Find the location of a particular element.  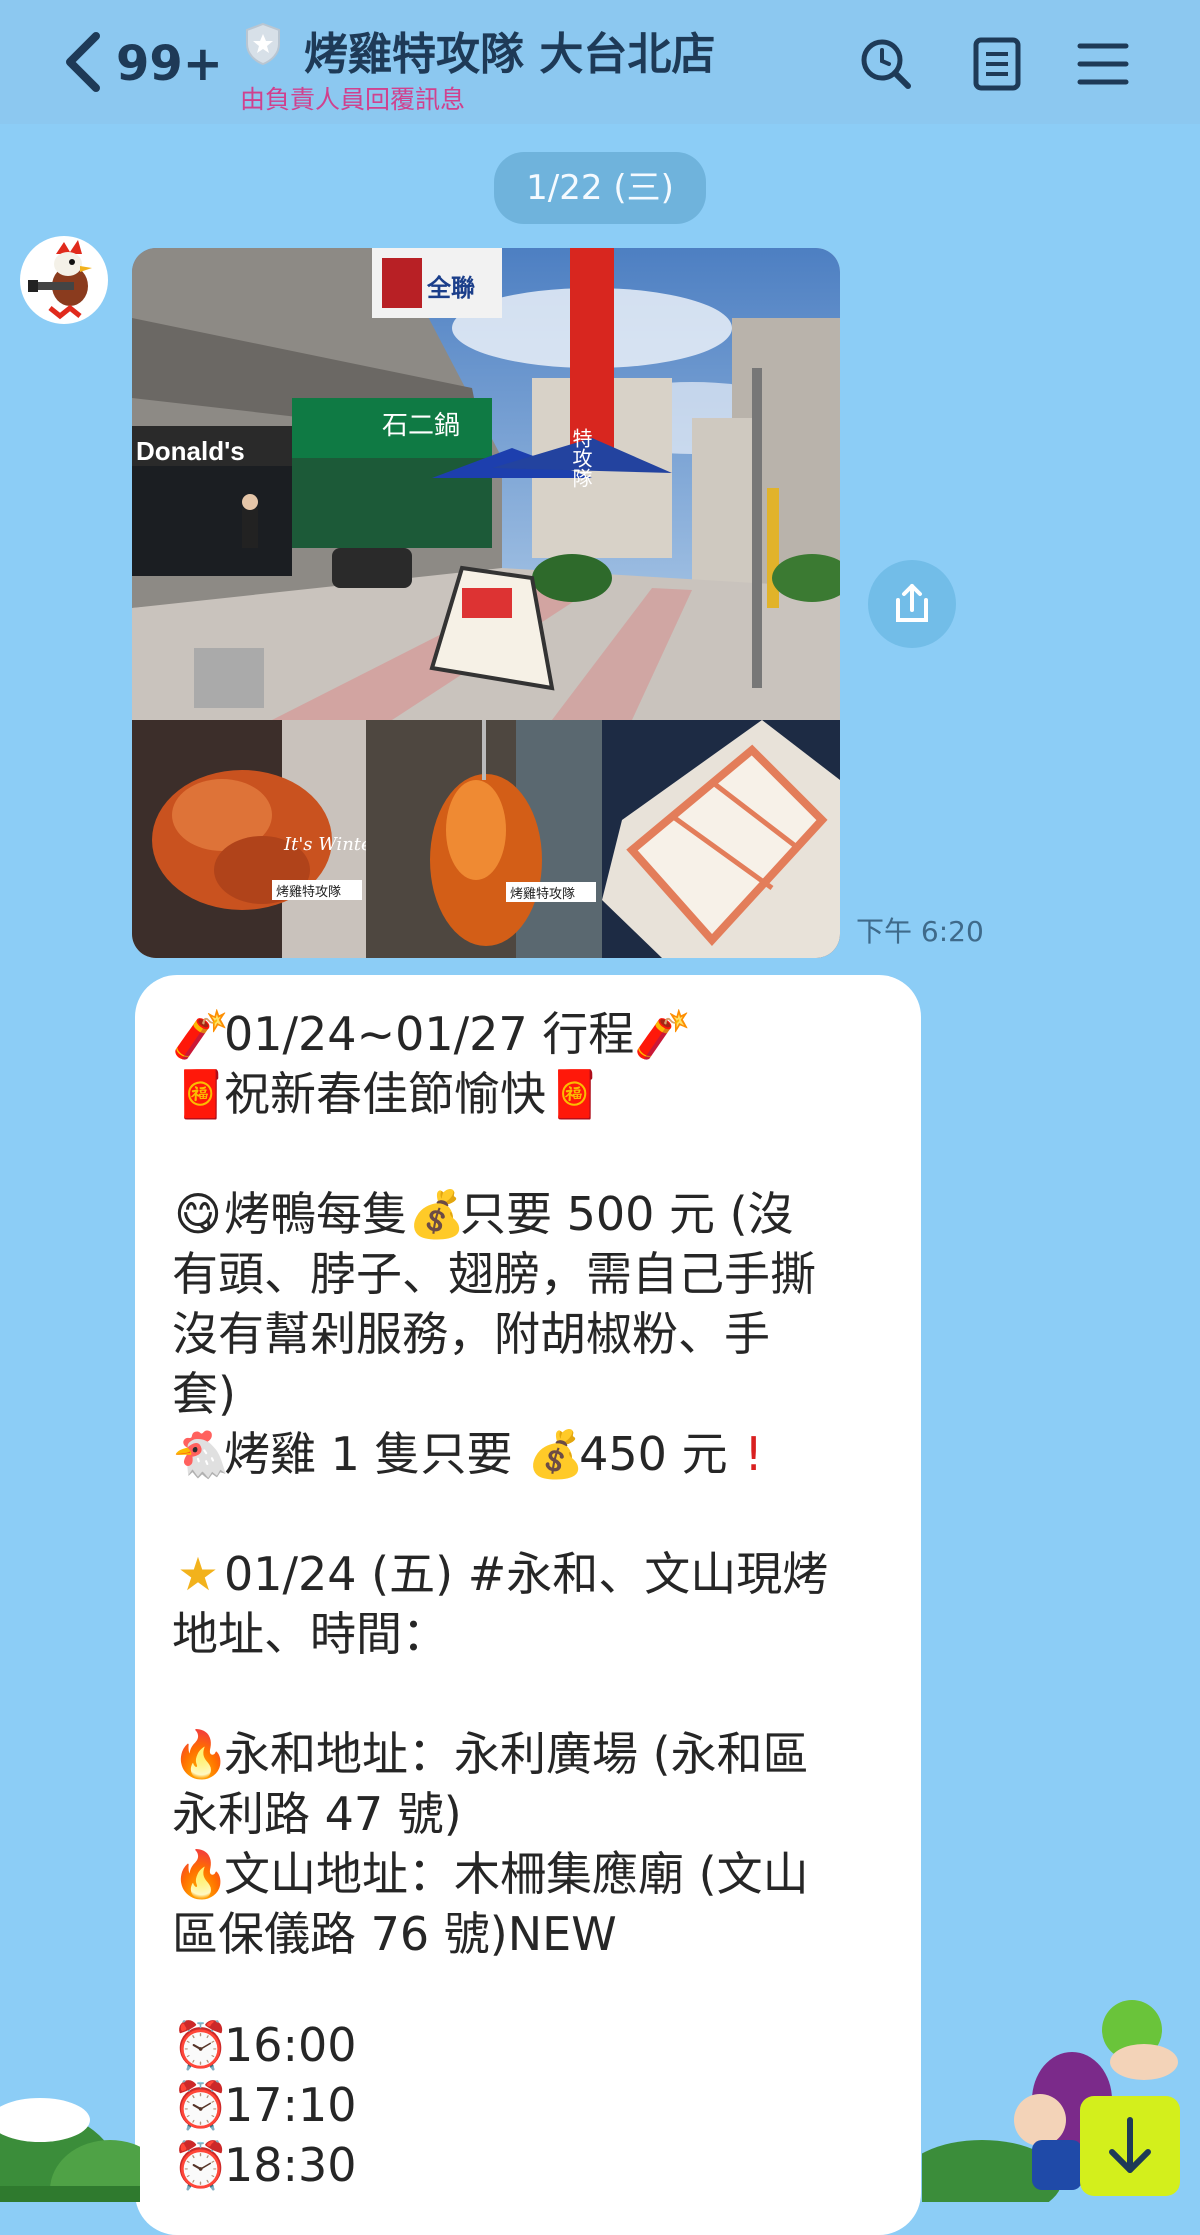

date-separator: 1/22 (三) is located at coordinates (600, 188).